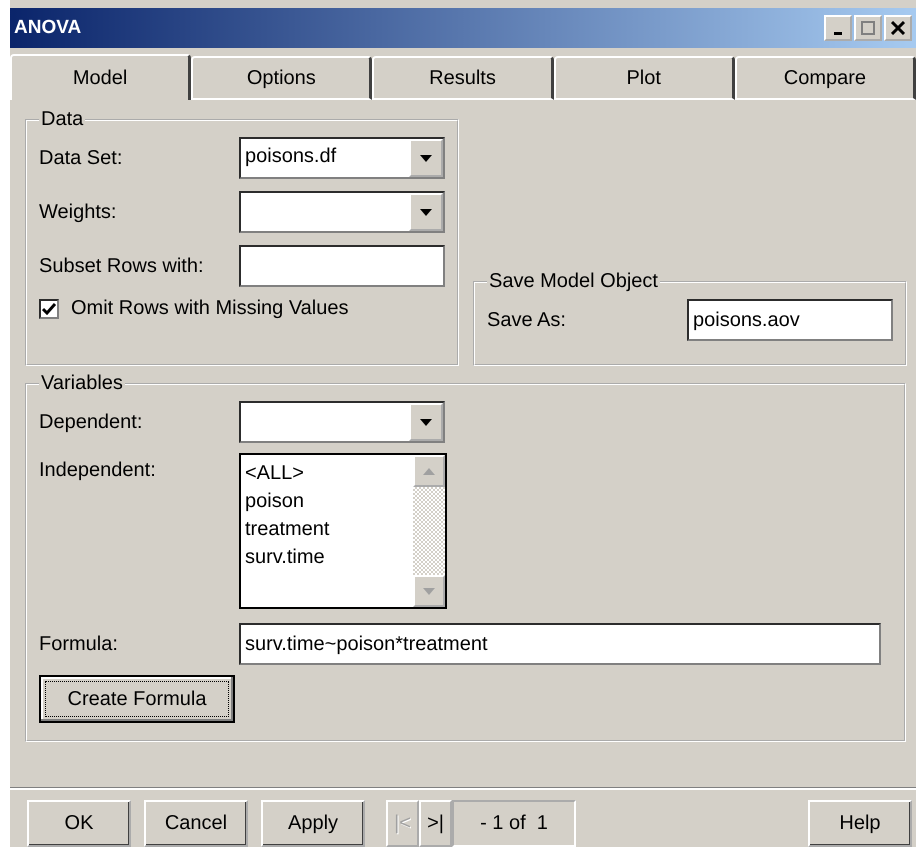 This screenshot has width=916, height=847. What do you see at coordinates (78, 212) in the screenshot?
I see `field-label: Weights:` at bounding box center [78, 212].